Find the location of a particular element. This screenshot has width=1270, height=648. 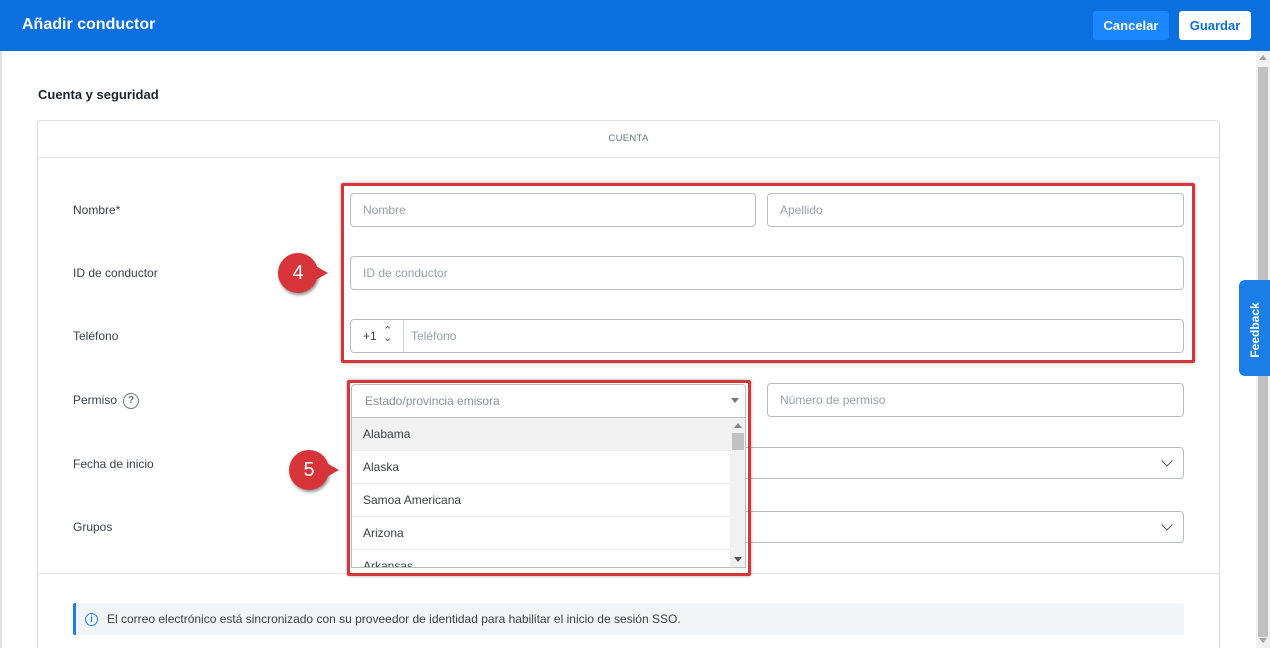

callout-number: 5 is located at coordinates (309, 470).